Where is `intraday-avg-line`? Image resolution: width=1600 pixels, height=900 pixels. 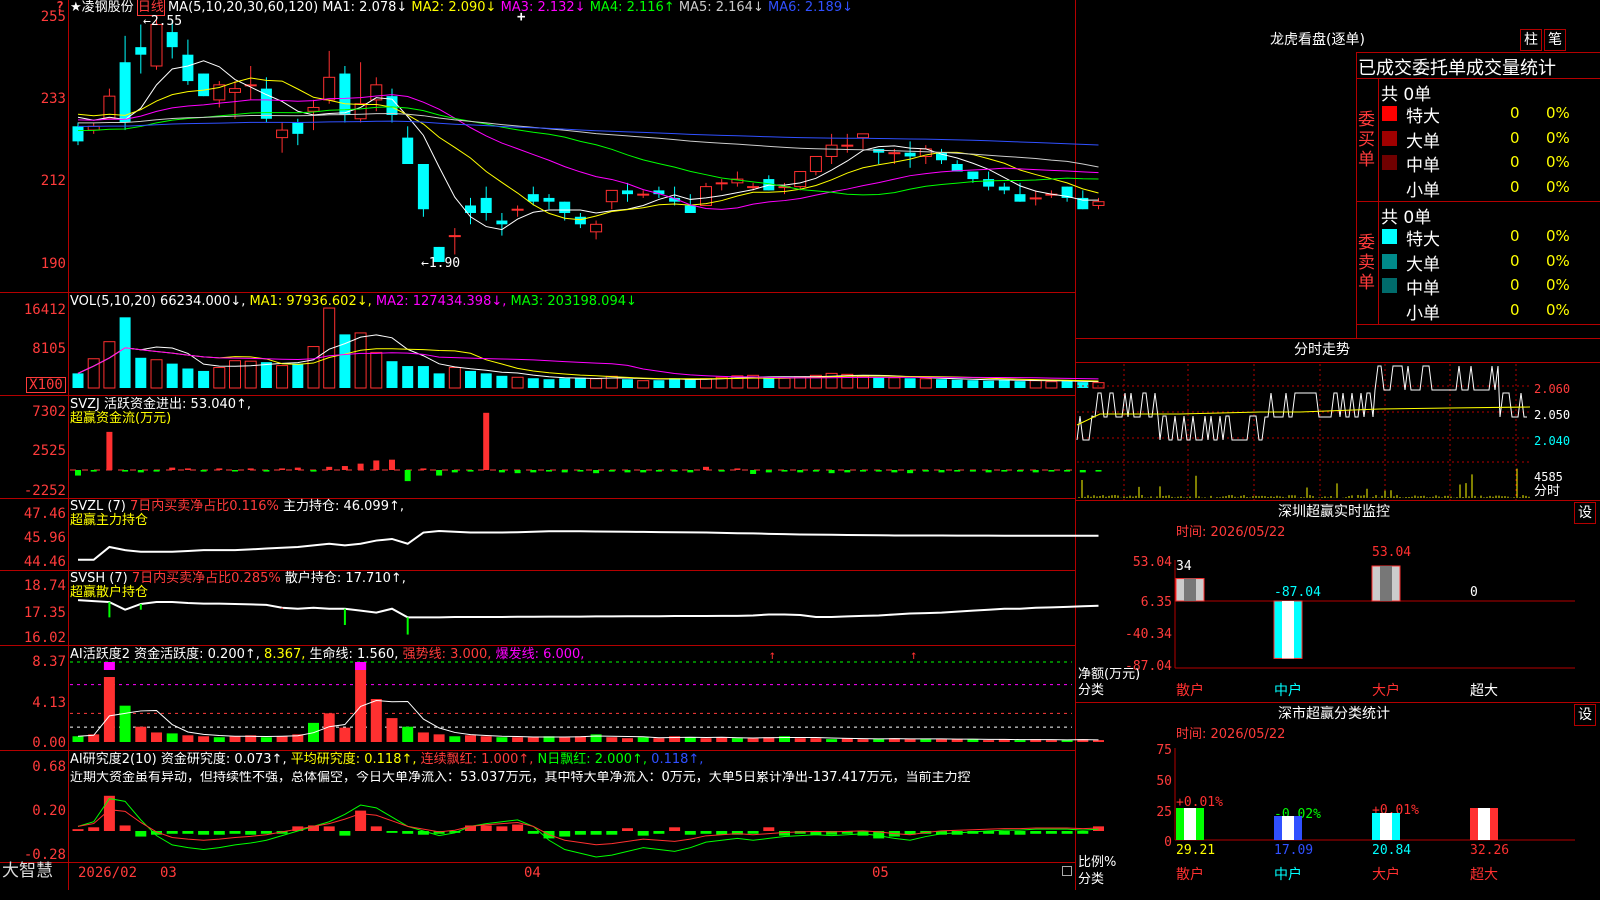
intraday-avg-line is located at coordinates (1303, 416).